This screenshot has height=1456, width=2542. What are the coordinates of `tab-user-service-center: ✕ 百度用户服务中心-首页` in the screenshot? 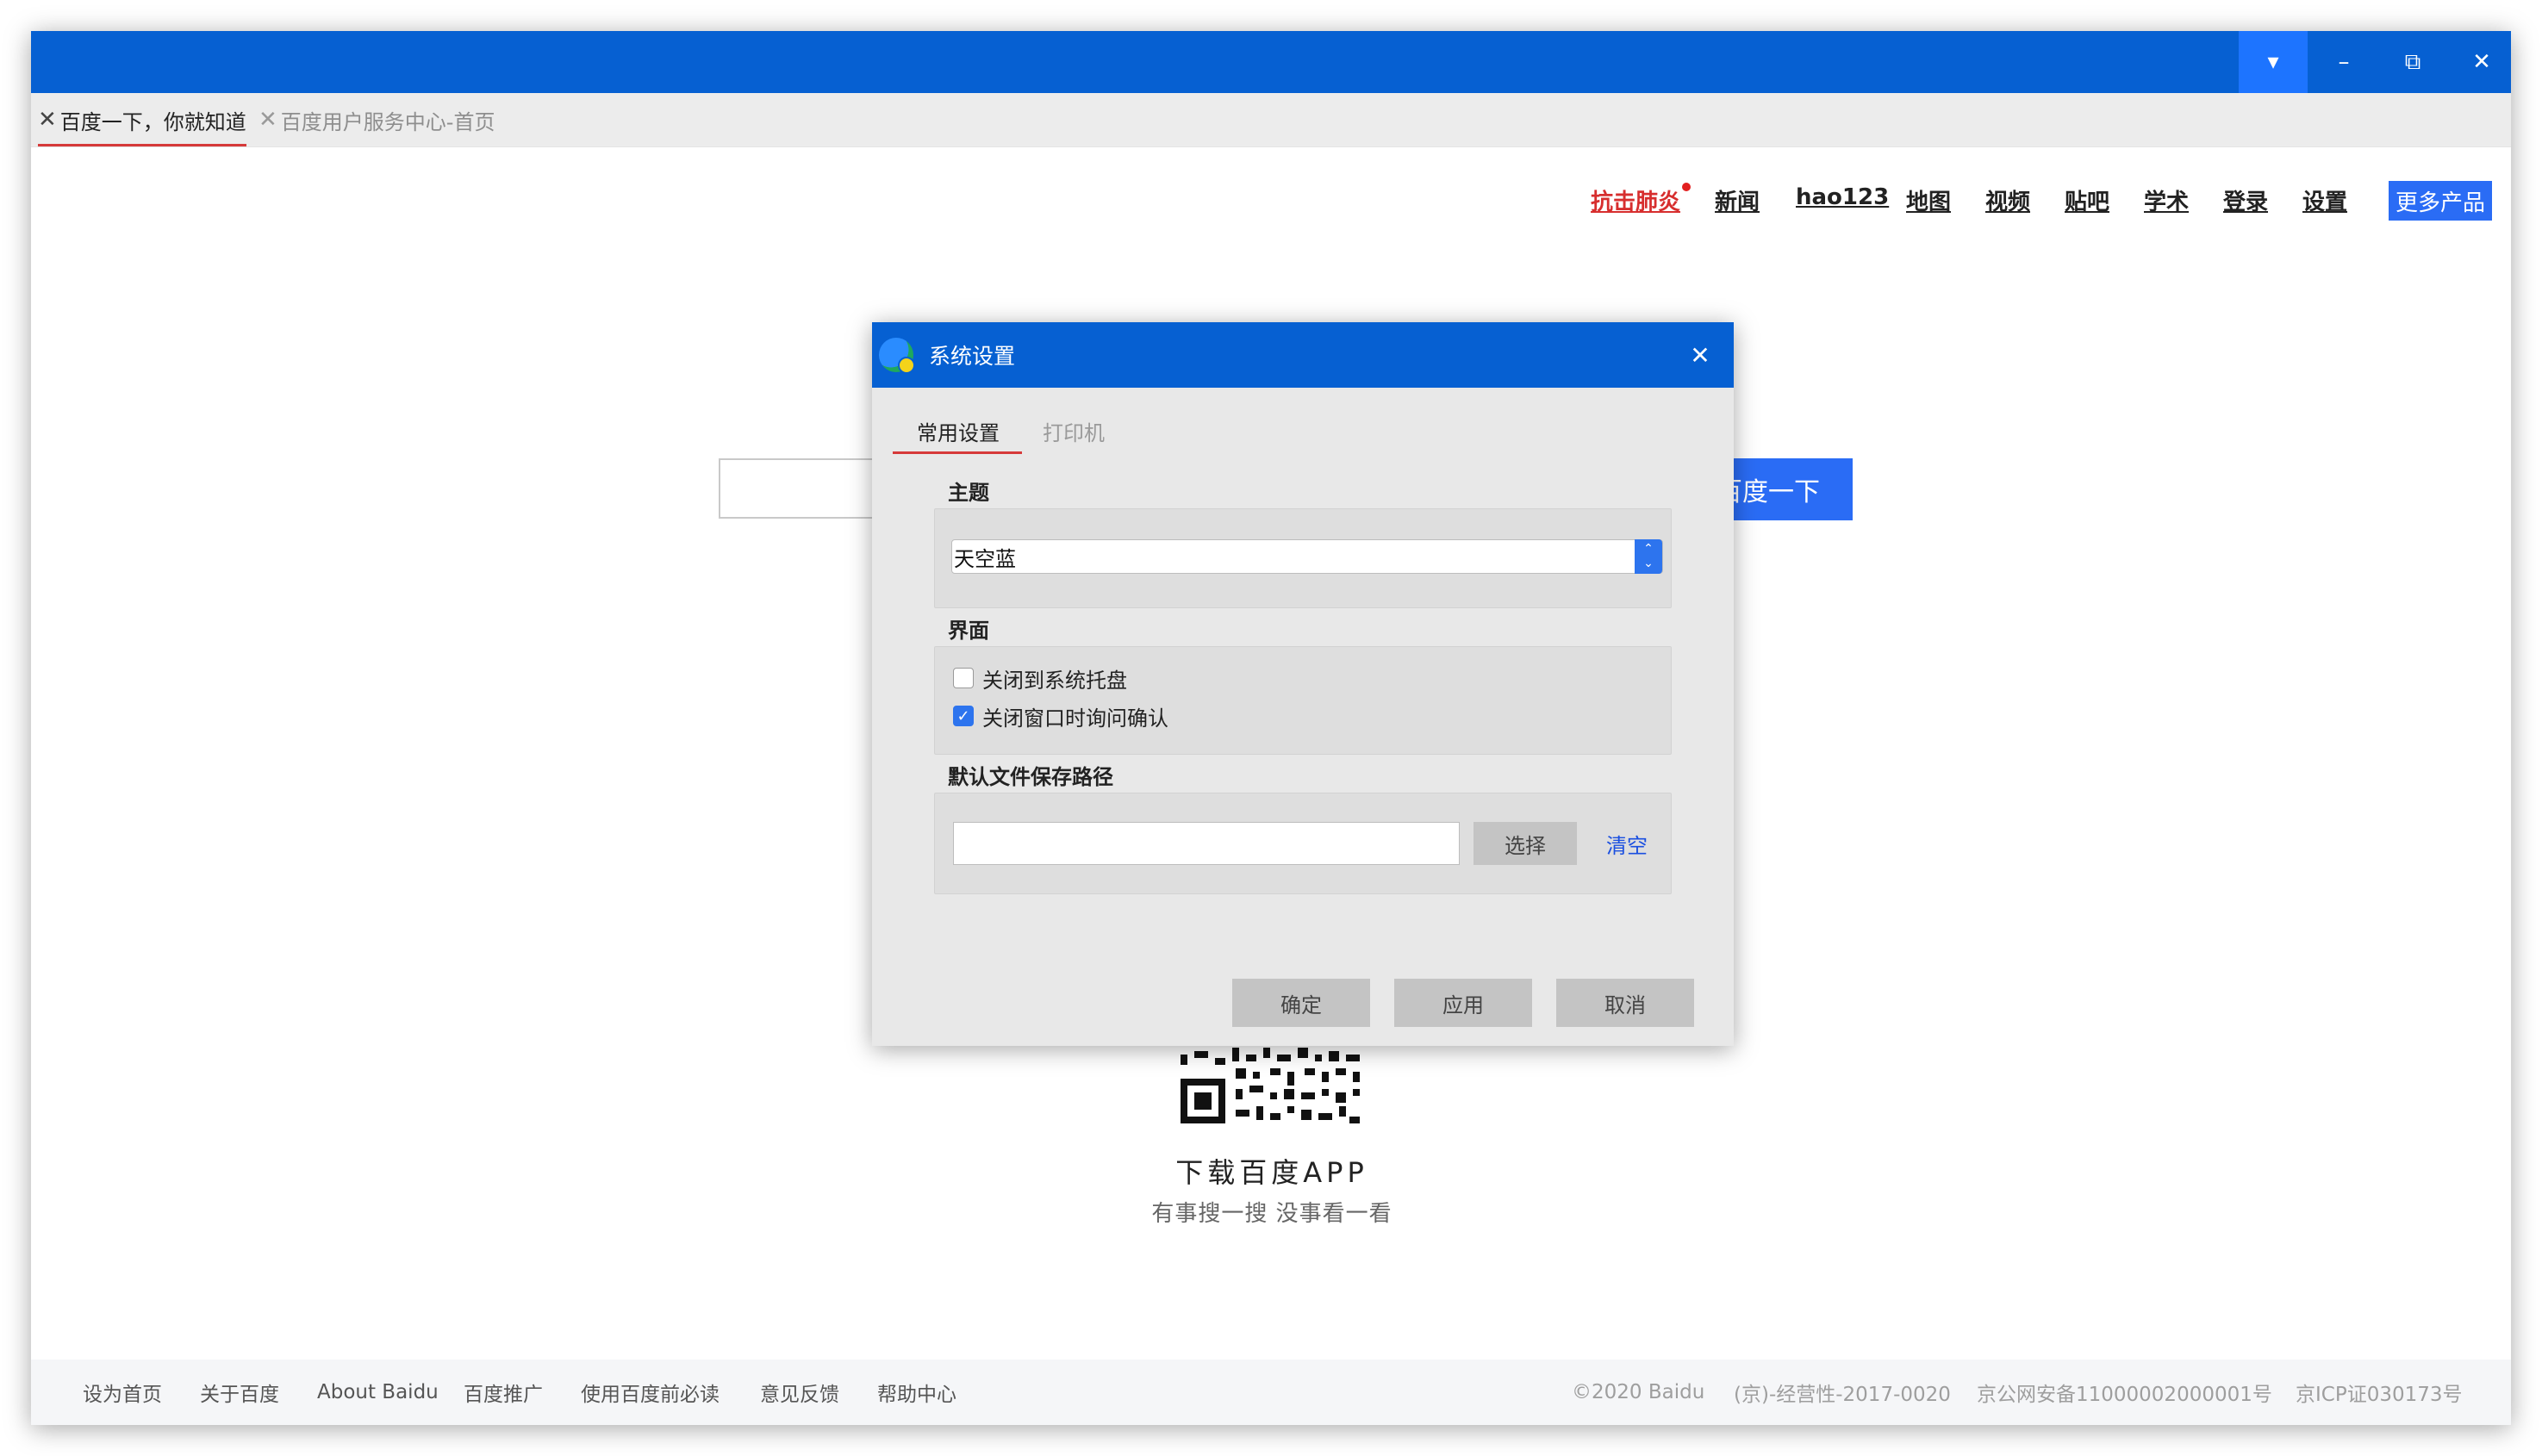 It's located at (377, 120).